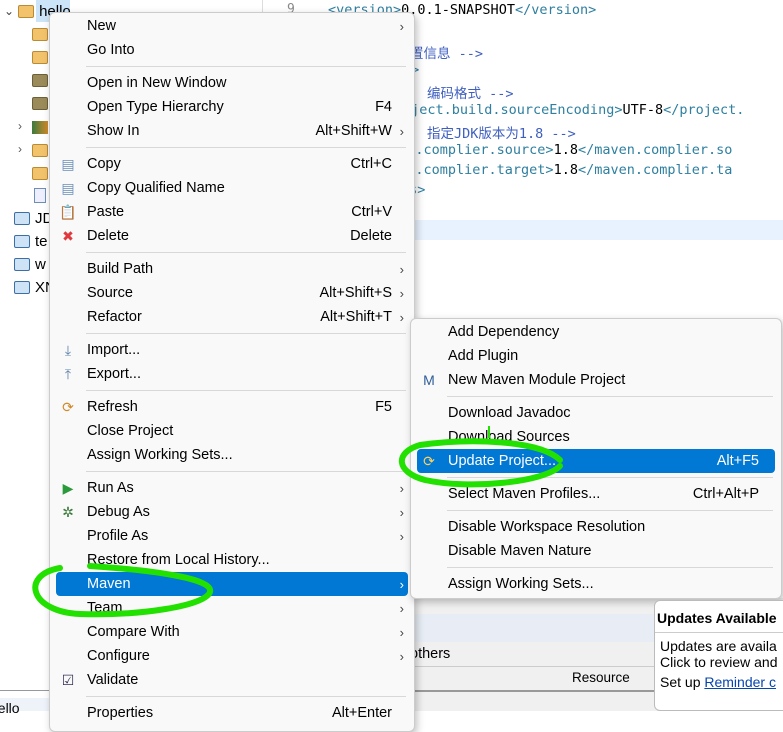 The height and width of the screenshot is (732, 783). Describe the element at coordinates (122, 590) in the screenshot. I see `highlight-circle-maven` at that location.